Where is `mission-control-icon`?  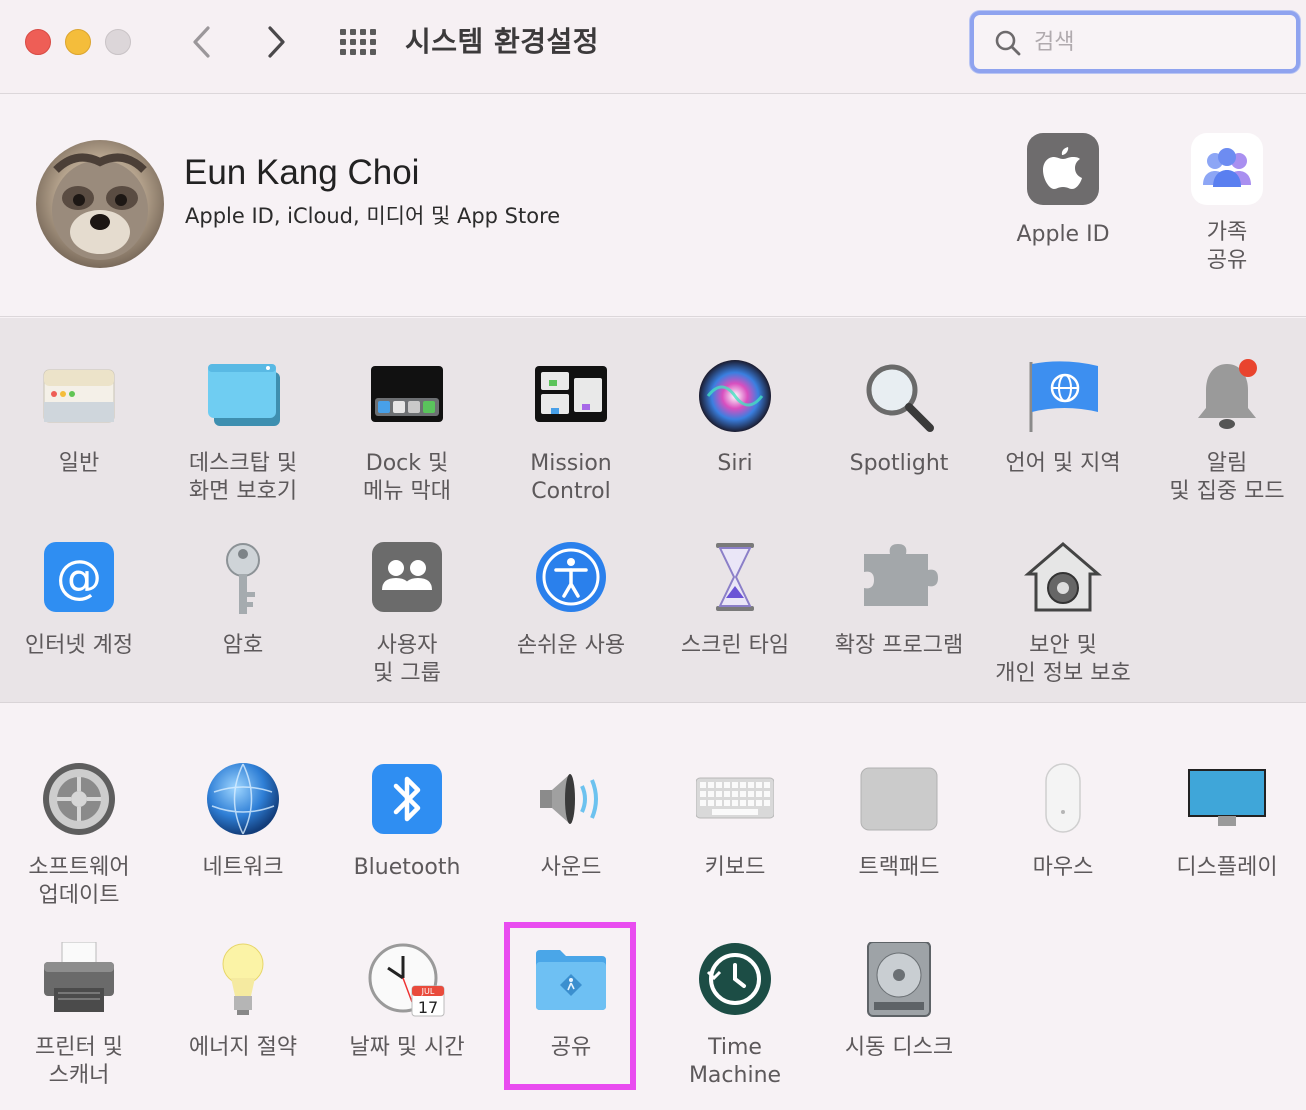
mission-control-icon is located at coordinates (571, 397).